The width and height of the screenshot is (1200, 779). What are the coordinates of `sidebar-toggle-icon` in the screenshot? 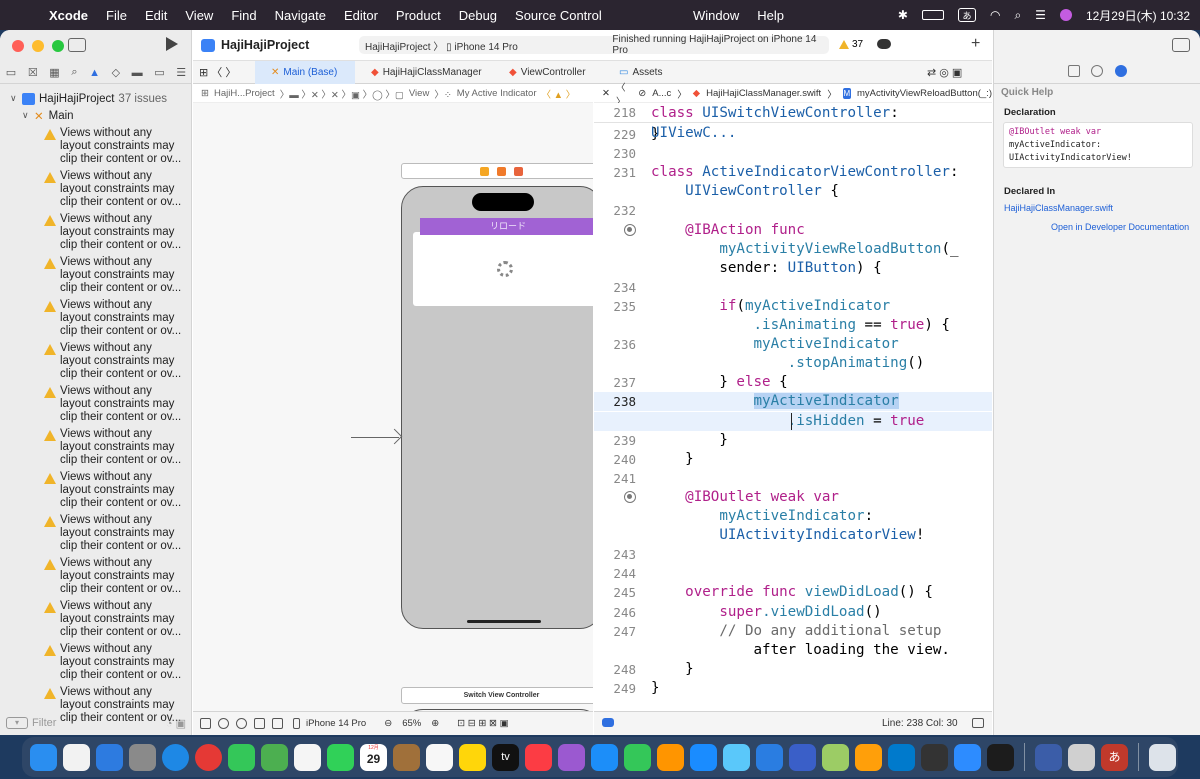 It's located at (77, 45).